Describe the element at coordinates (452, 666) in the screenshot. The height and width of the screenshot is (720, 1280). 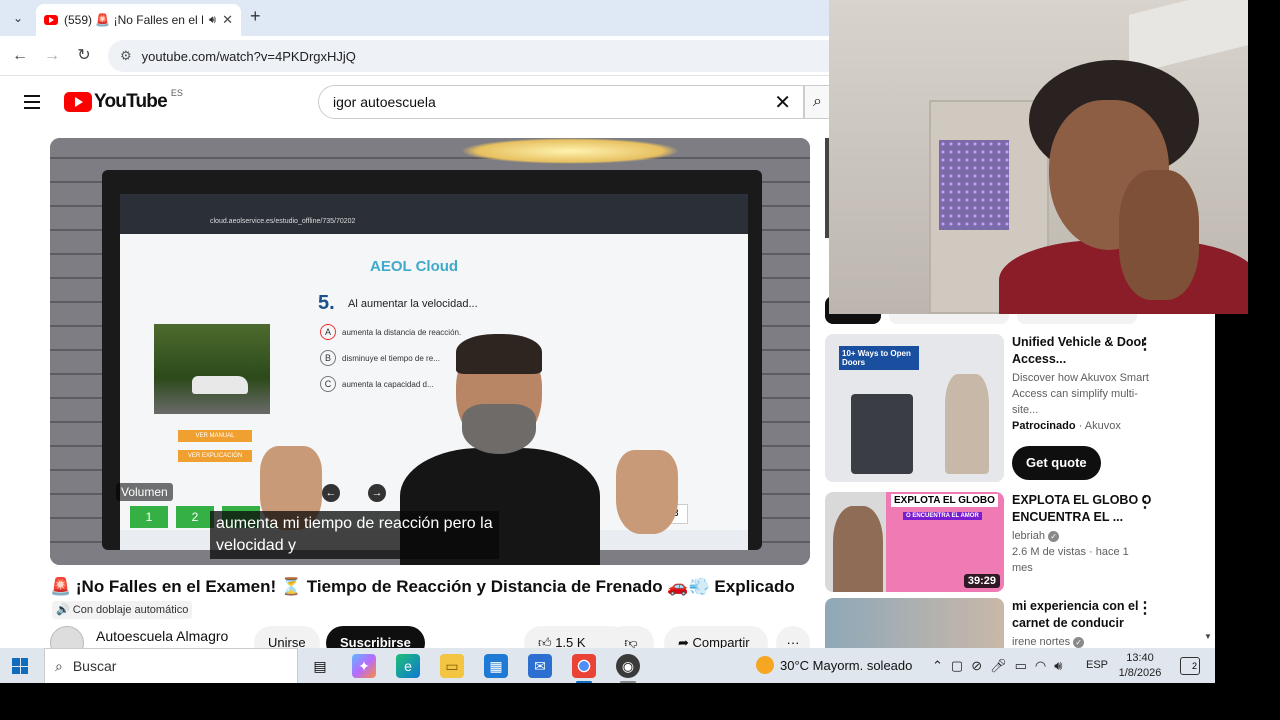
I see `file-explorer-icon: ▭` at that location.